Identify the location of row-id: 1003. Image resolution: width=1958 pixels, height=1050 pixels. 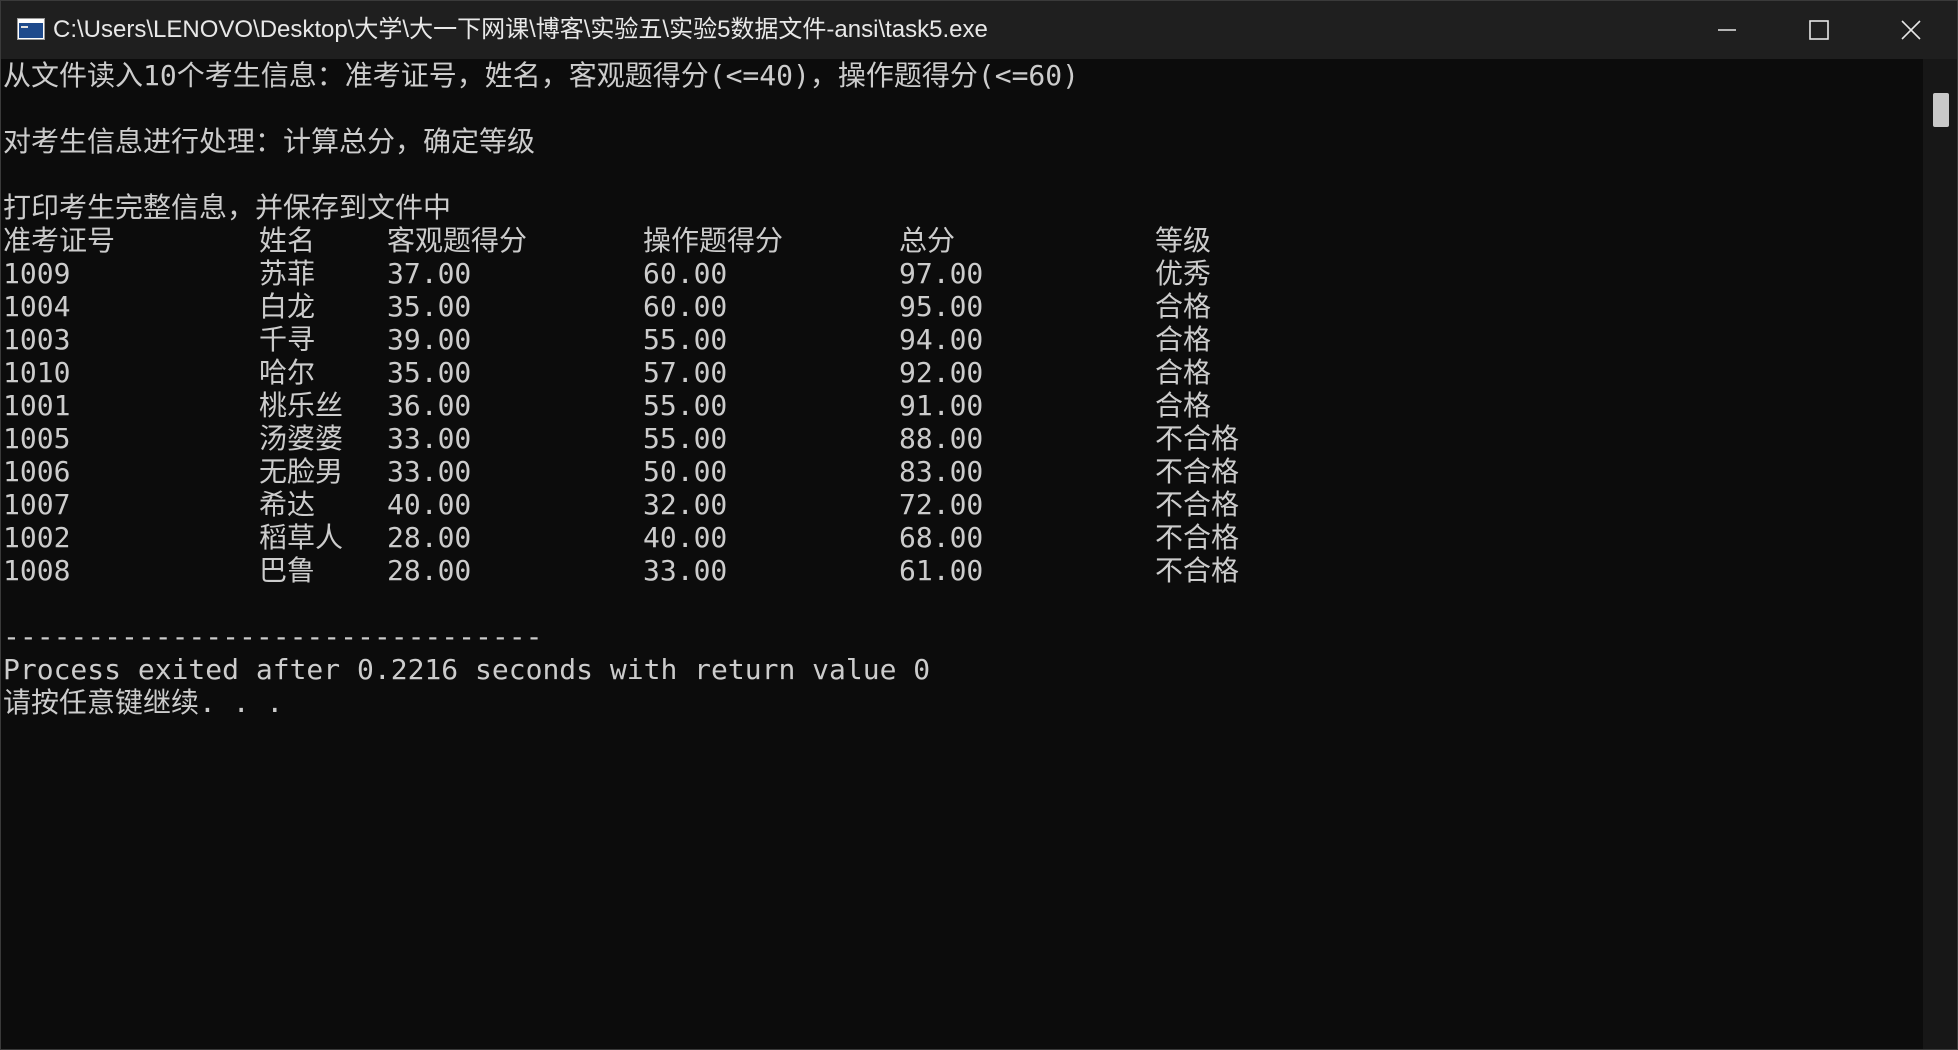
(37, 339).